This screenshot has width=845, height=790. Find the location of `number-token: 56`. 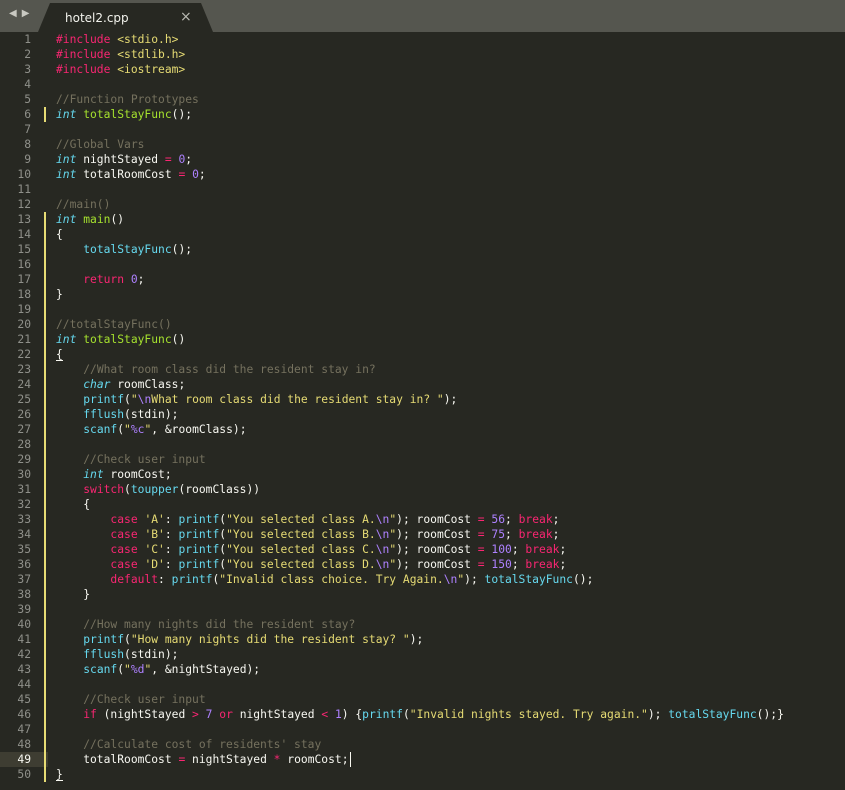

number-token: 56 is located at coordinates (498, 519).